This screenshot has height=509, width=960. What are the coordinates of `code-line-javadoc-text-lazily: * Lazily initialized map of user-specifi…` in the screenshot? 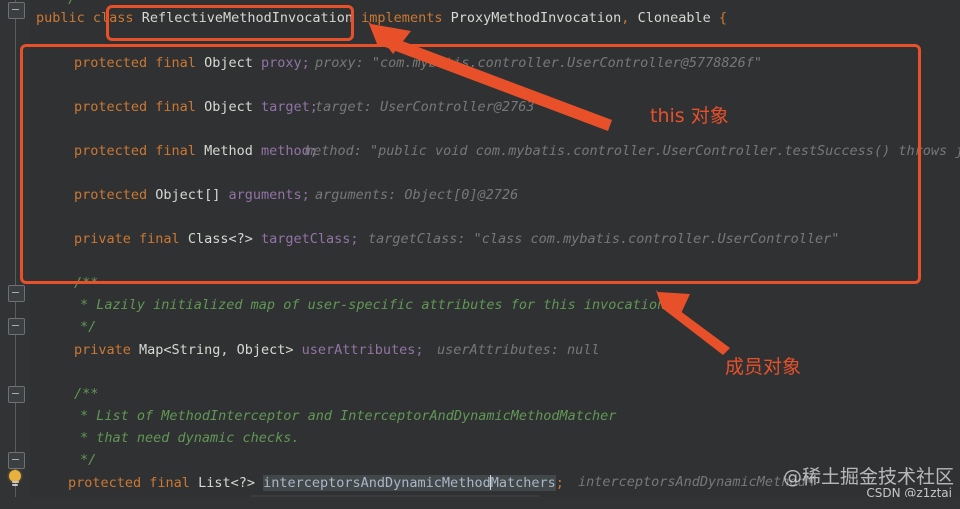 It's located at (377, 305).